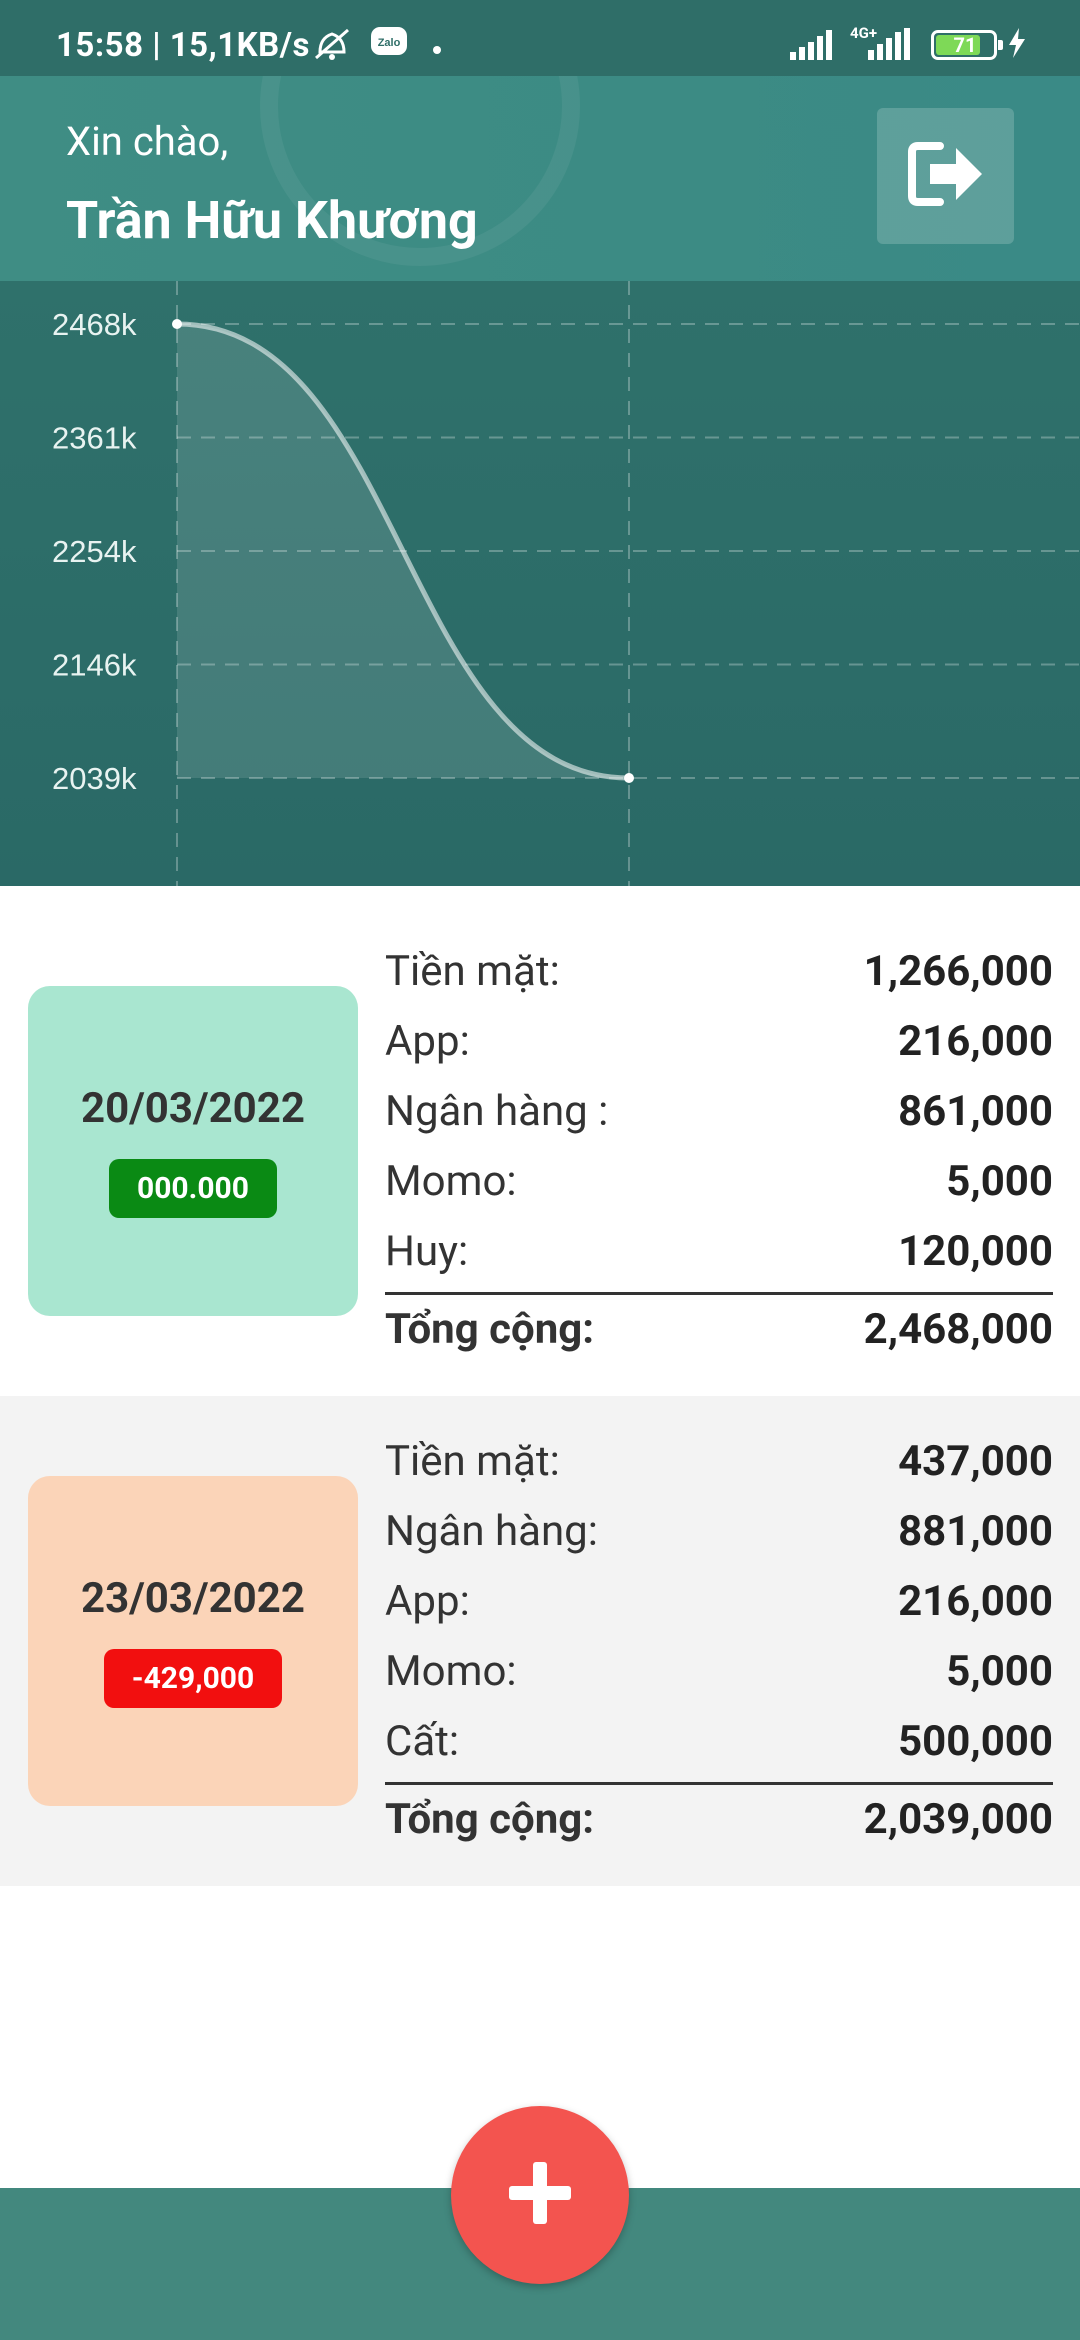  Describe the element at coordinates (719, 1251) in the screenshot. I see `breakdown-row: Huy: 120,000` at that location.